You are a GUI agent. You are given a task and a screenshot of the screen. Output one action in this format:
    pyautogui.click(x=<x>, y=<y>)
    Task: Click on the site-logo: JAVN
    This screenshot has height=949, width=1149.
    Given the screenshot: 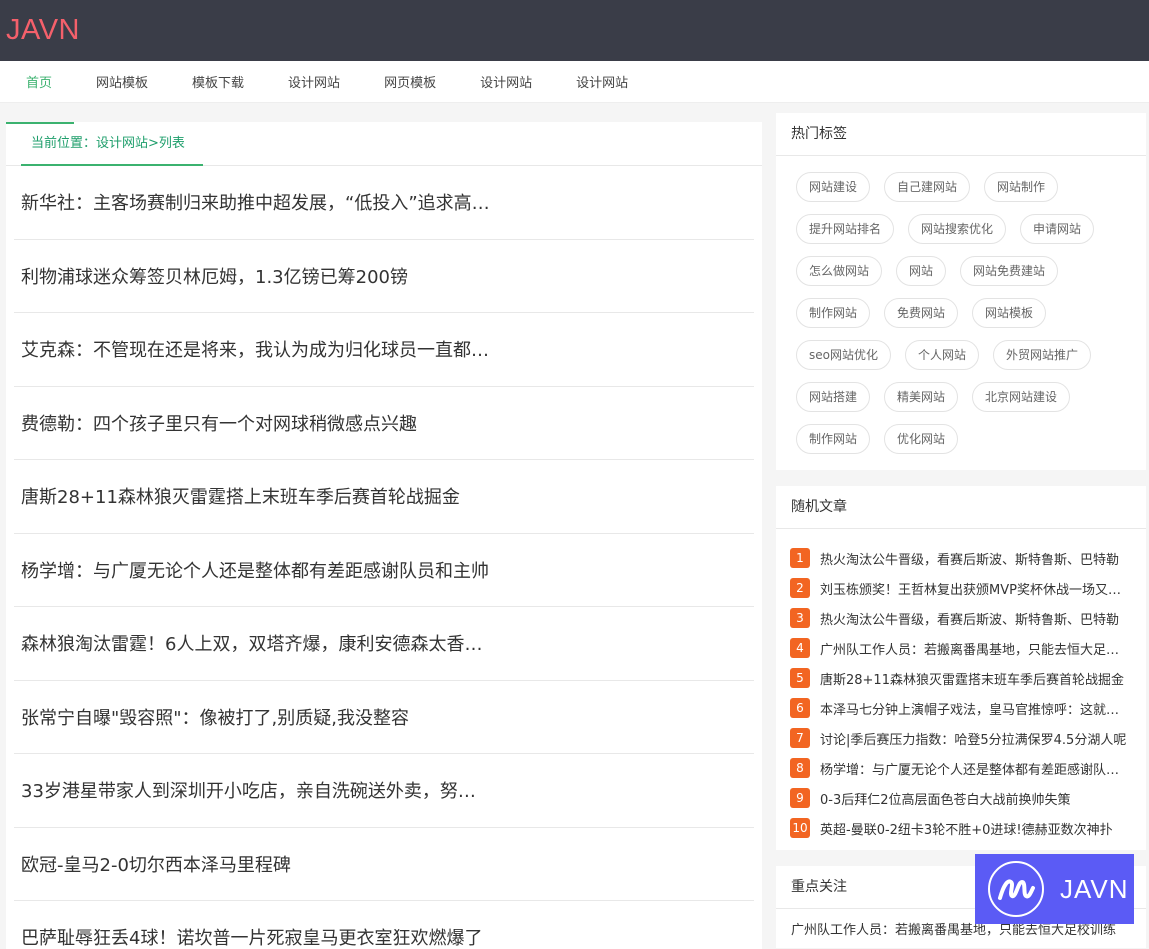 What is the action you would take?
    pyautogui.click(x=43, y=30)
    